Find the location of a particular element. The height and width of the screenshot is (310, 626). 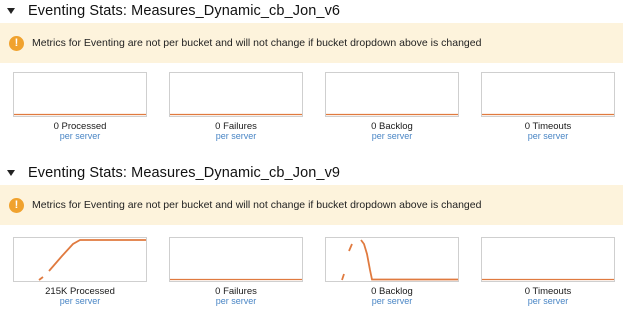

stat-tile-processed: 215K Processed per server is located at coordinates (80, 273).